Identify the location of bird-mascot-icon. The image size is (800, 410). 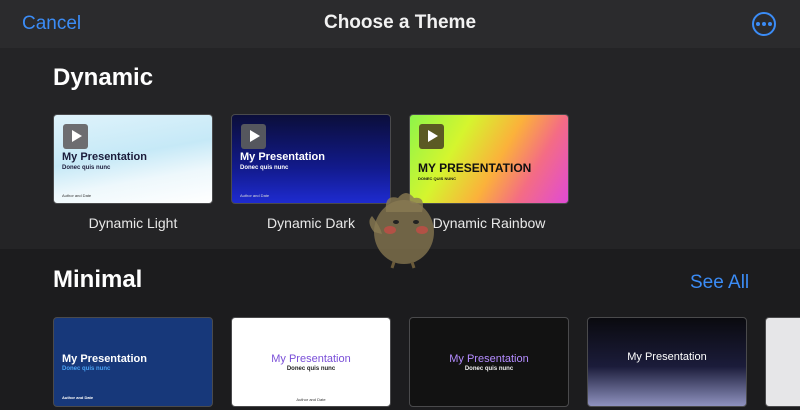
(401, 231).